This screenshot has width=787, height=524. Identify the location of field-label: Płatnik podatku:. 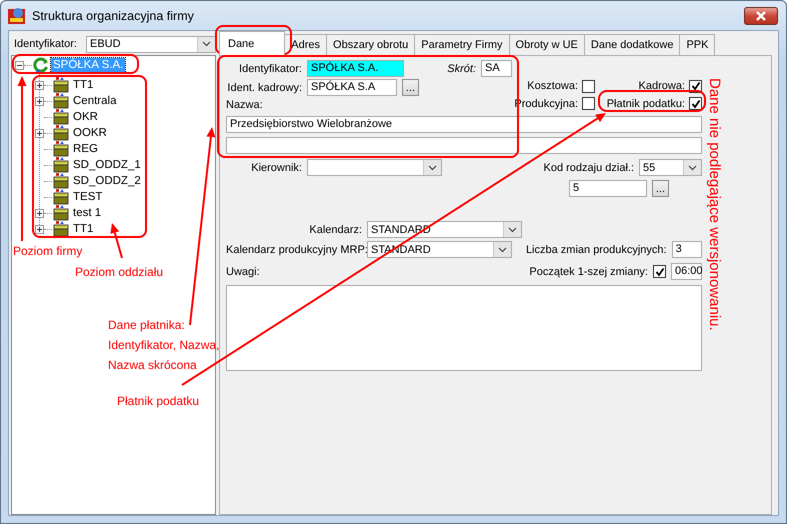
(646, 104).